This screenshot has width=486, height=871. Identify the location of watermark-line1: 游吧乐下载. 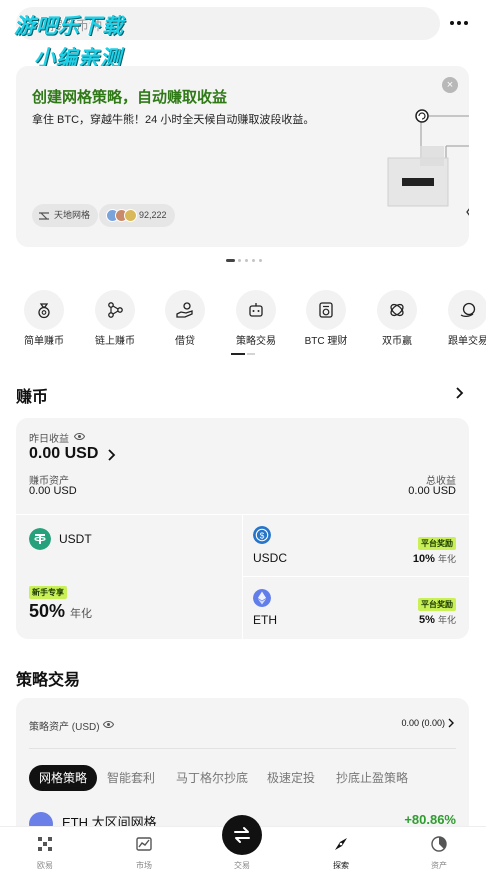
(69, 26).